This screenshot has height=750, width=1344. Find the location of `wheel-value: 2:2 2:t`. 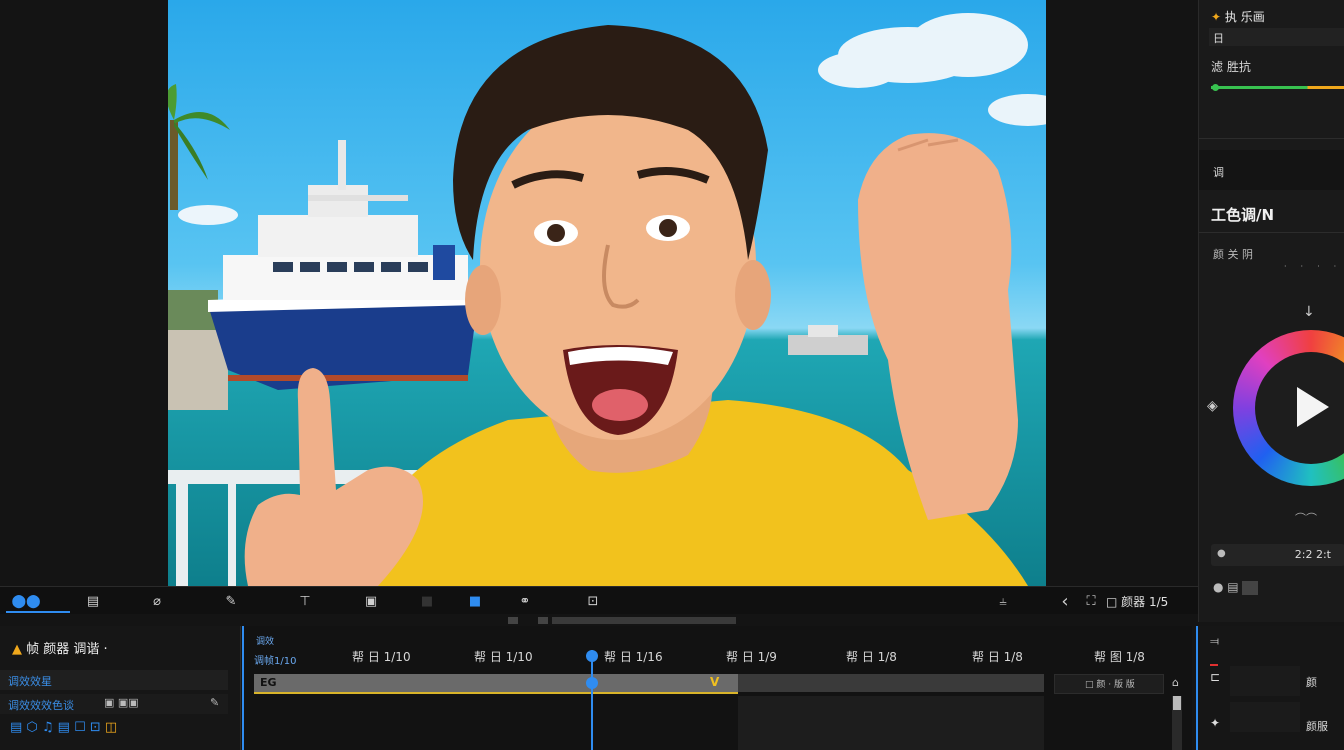

wheel-value: 2:2 2:t is located at coordinates (1312, 554).